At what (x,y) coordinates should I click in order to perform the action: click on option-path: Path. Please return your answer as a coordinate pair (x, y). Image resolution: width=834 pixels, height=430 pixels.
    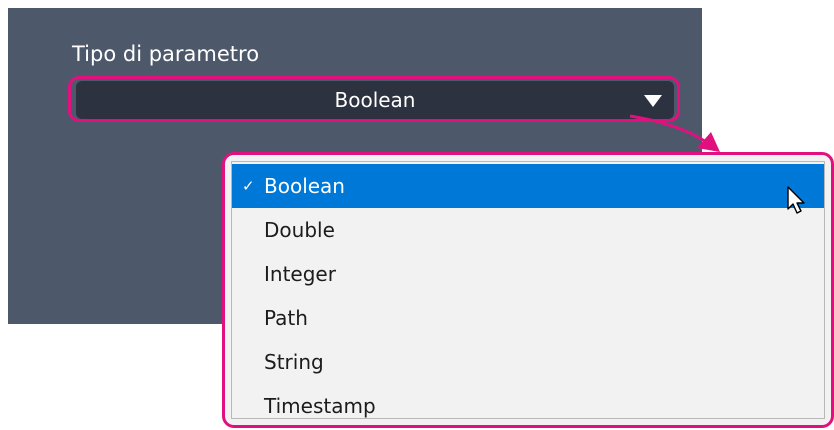
    Looking at the image, I should click on (528, 318).